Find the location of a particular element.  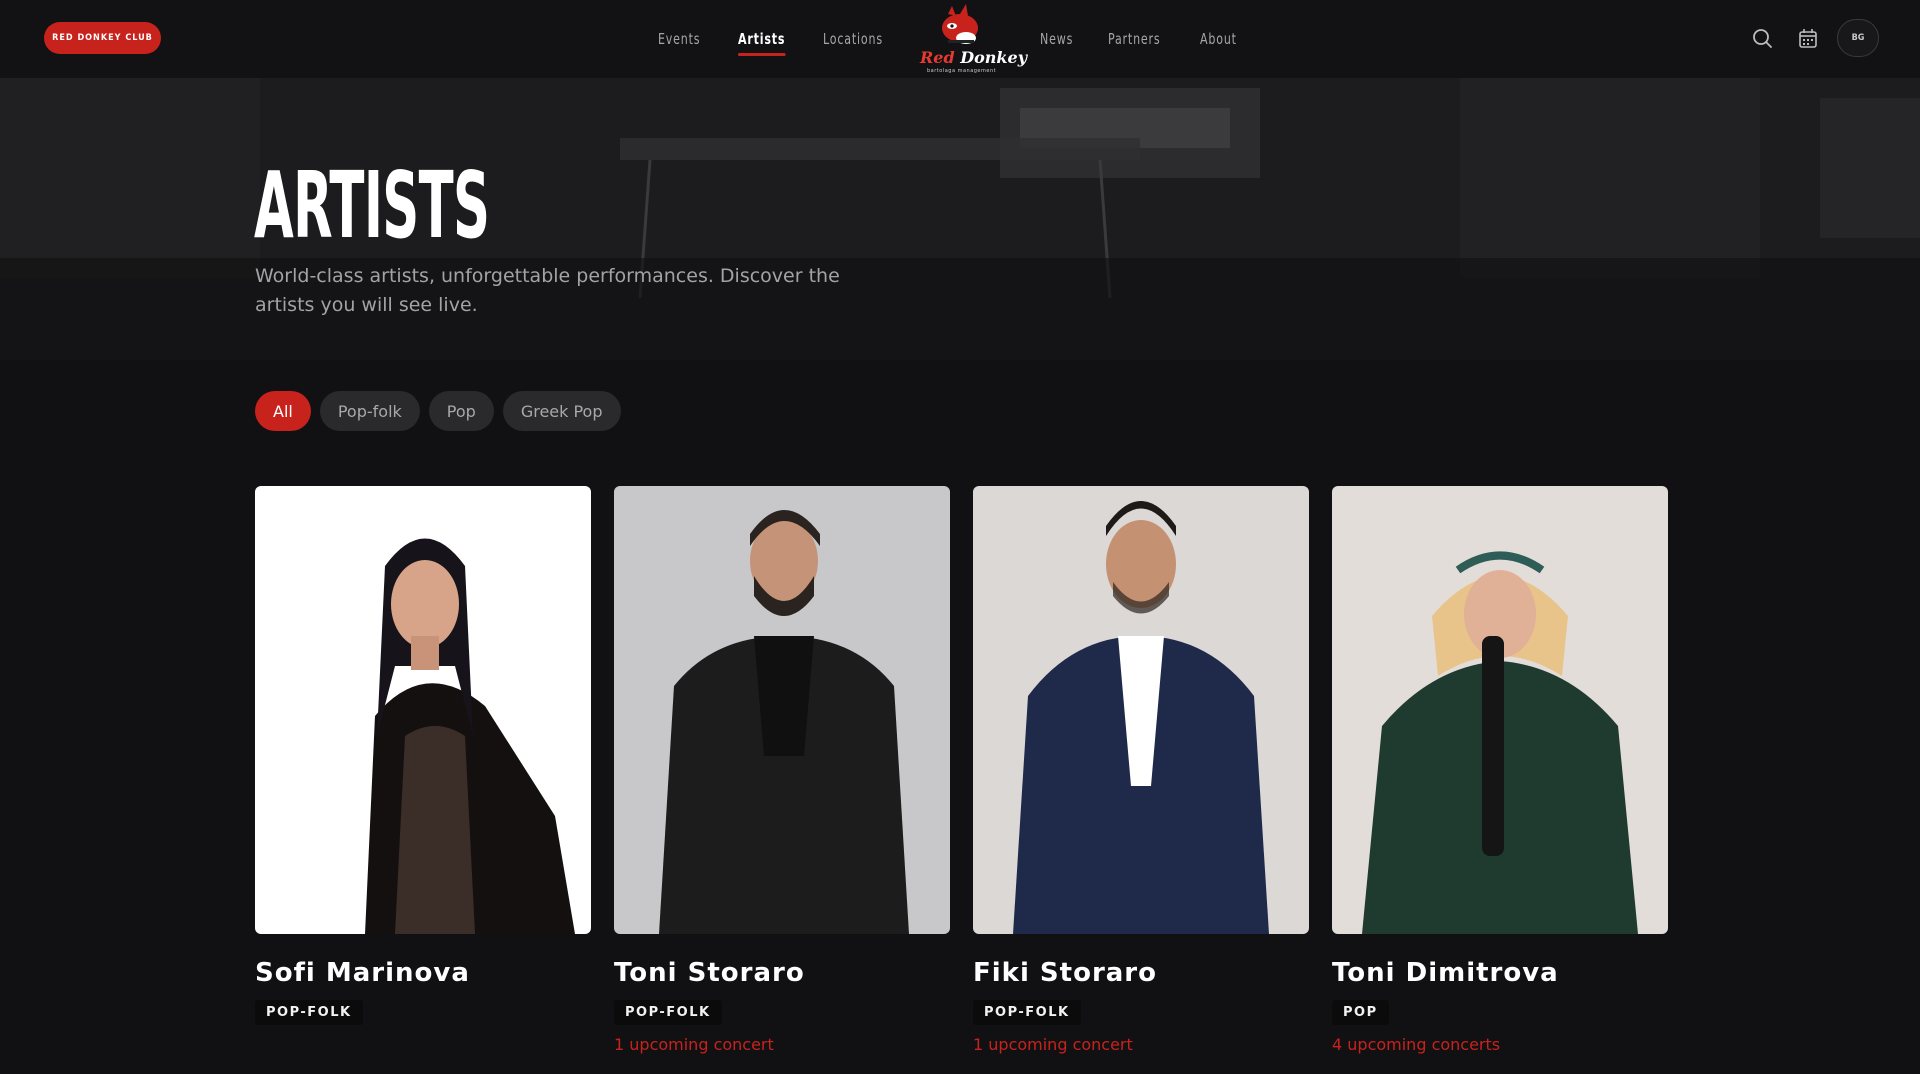

logo-tagline: bartolaga management is located at coordinates (962, 71).